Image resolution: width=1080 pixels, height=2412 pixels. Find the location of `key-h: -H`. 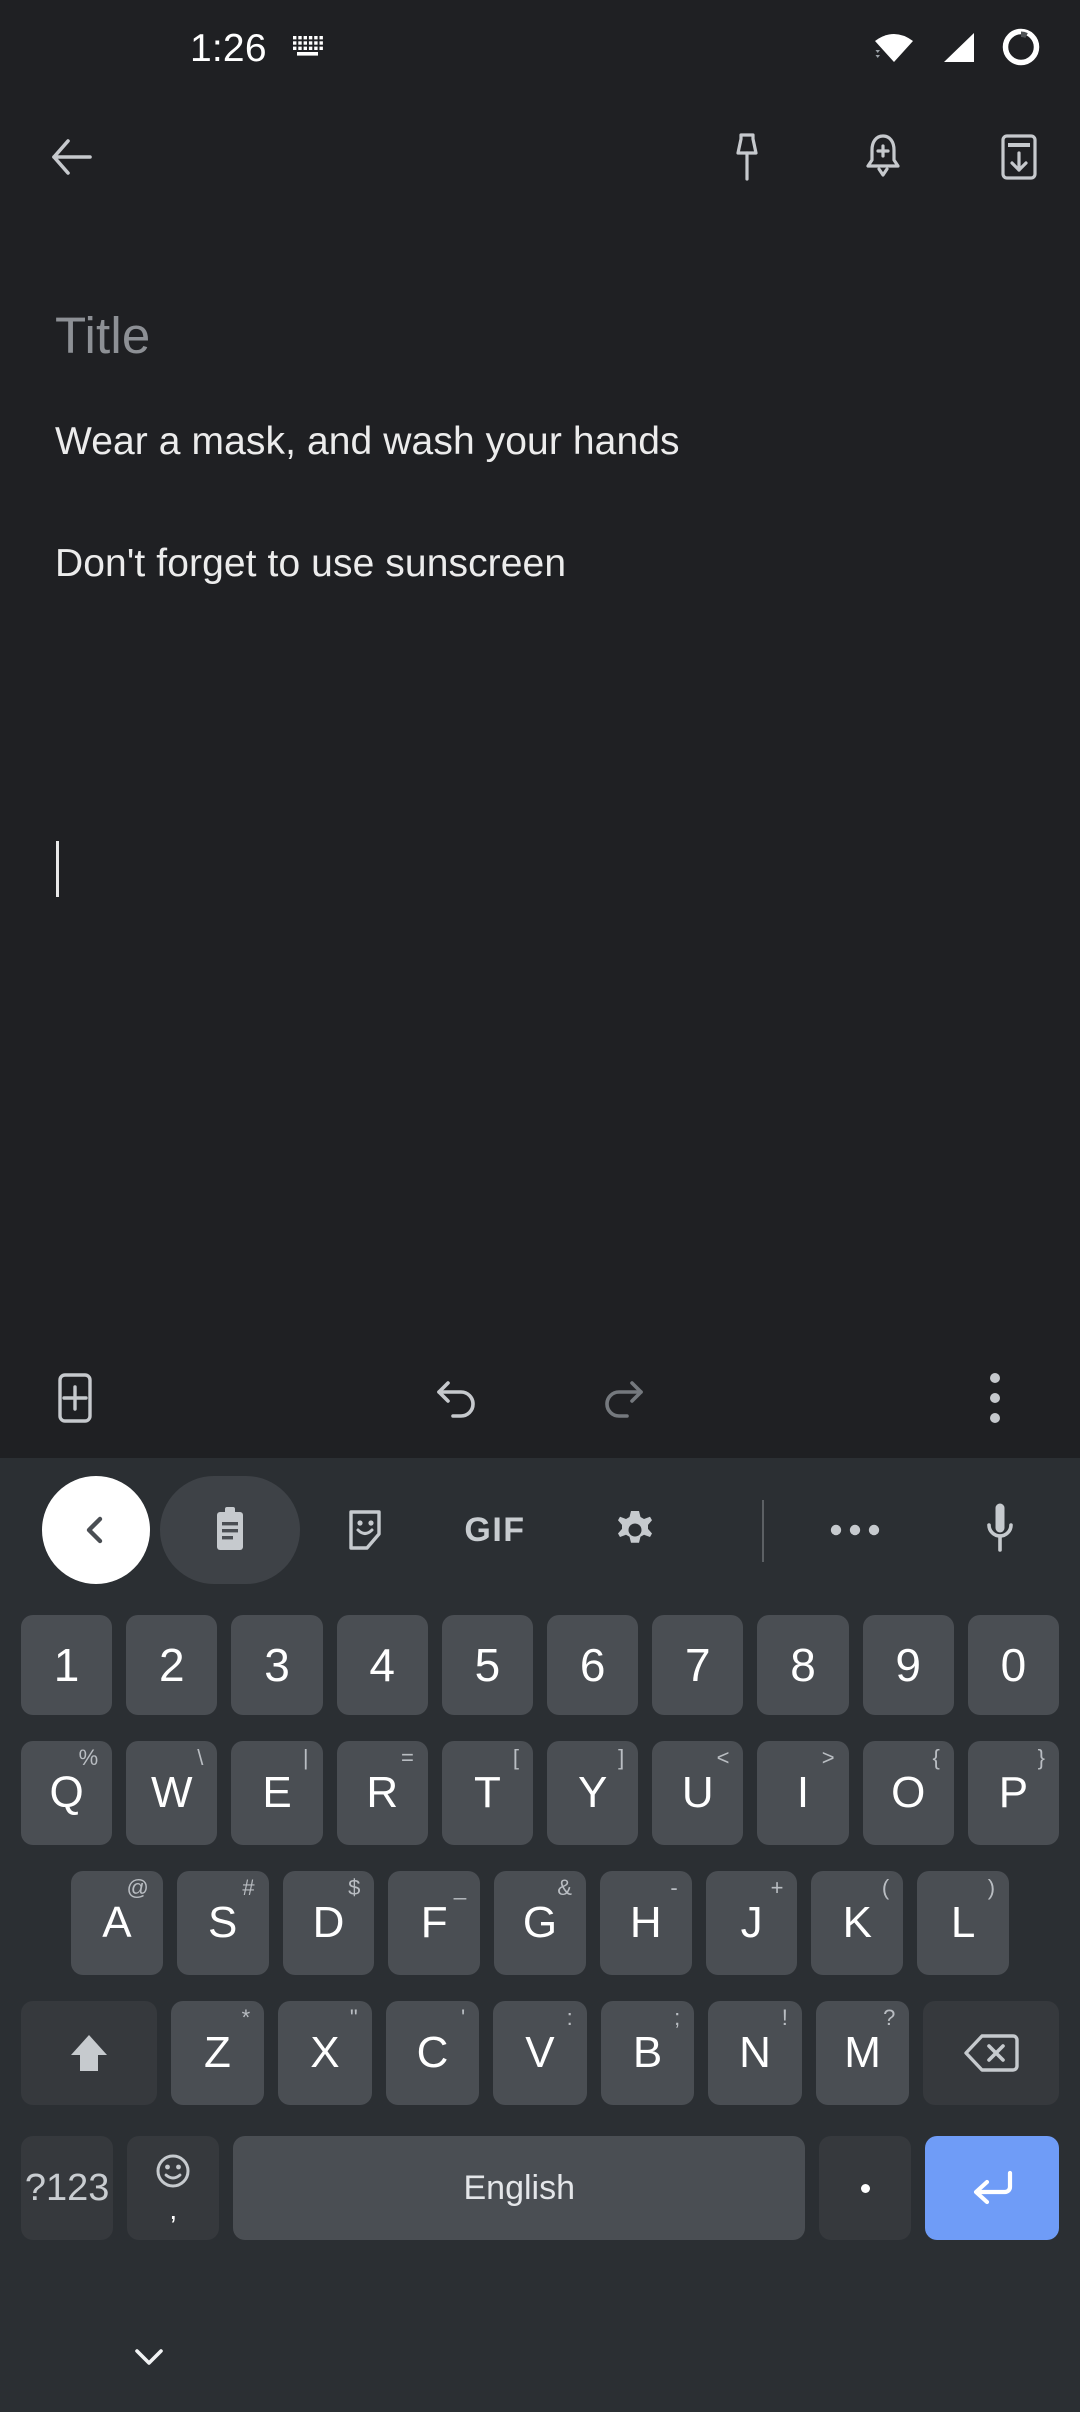

key-h: -H is located at coordinates (645, 1923).